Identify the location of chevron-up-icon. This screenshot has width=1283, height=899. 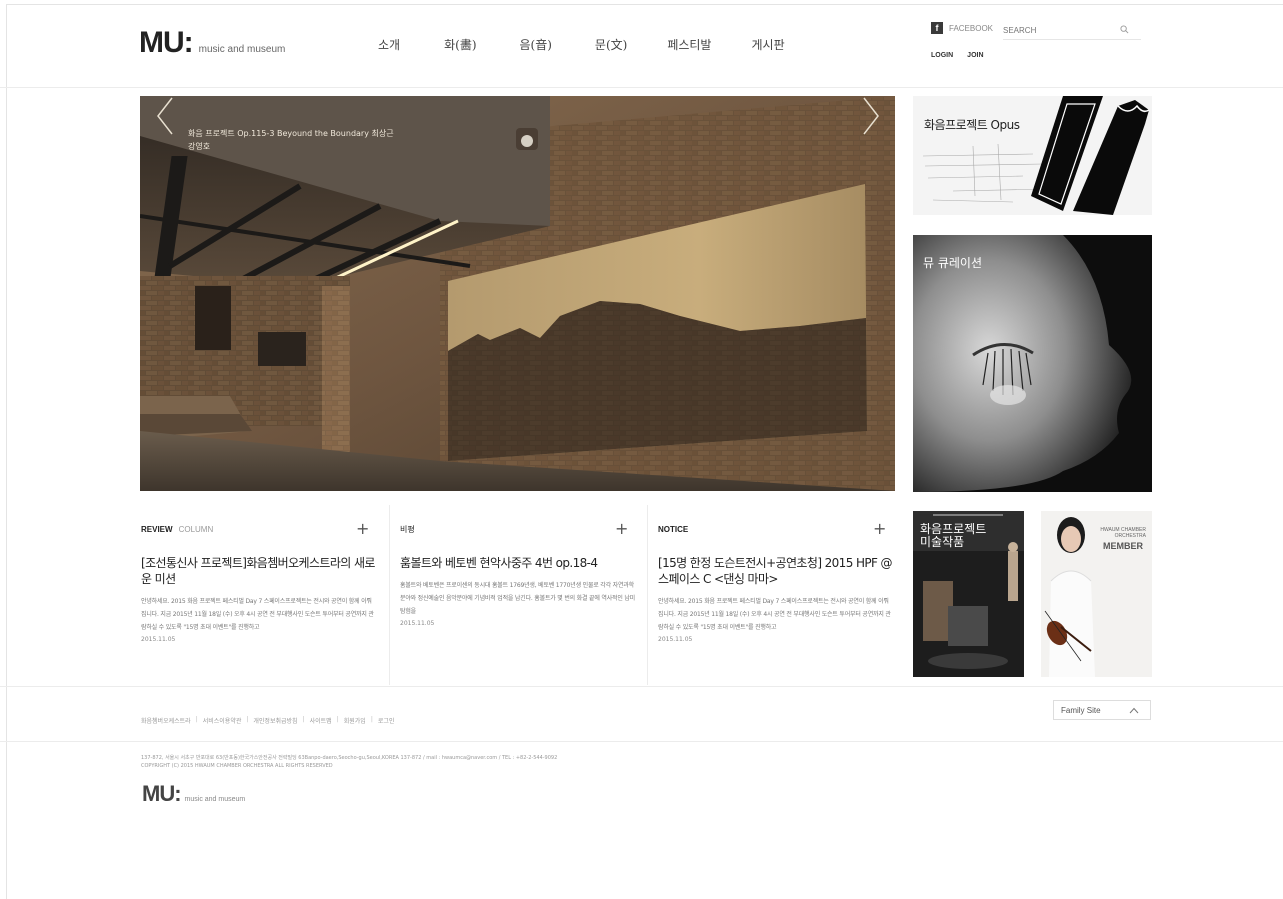
(1134, 710).